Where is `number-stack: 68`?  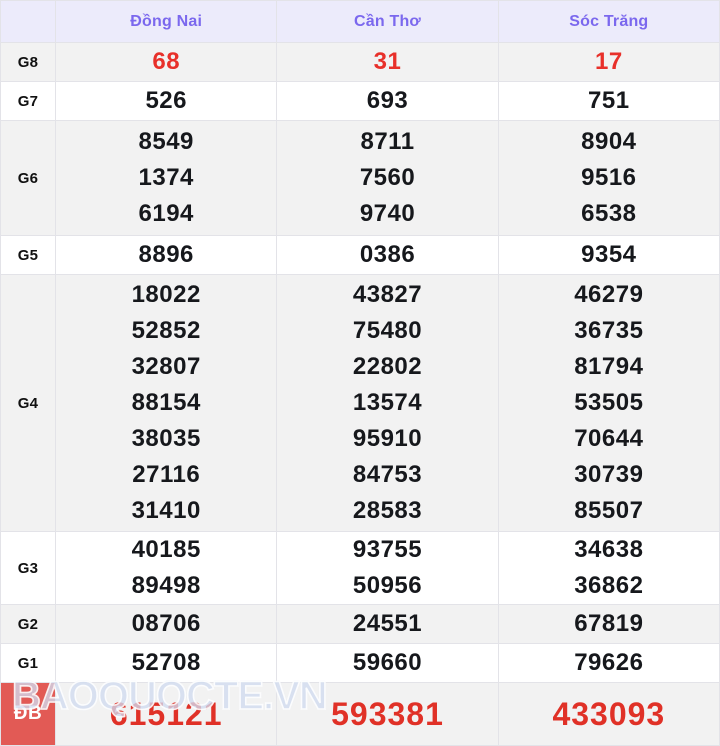
number-stack: 68 is located at coordinates (166, 62).